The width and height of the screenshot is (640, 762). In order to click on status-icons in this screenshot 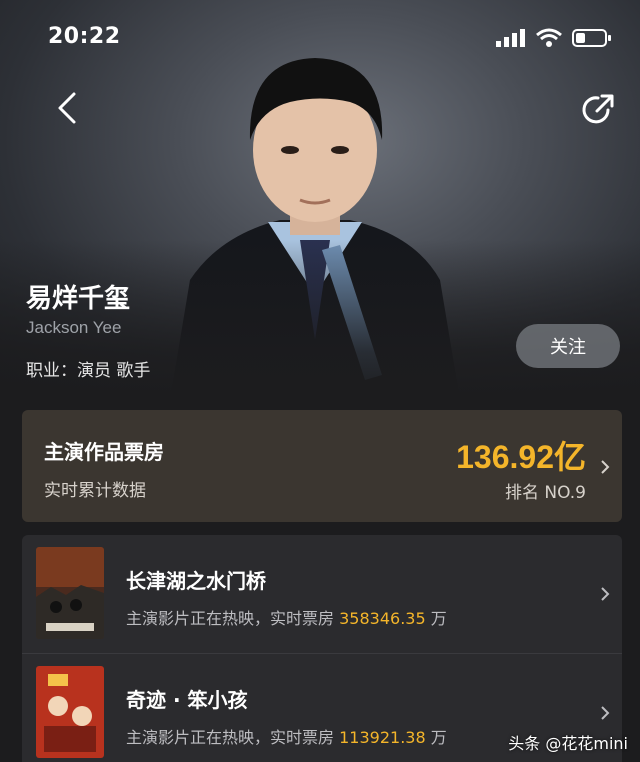, I will do `click(554, 38)`.